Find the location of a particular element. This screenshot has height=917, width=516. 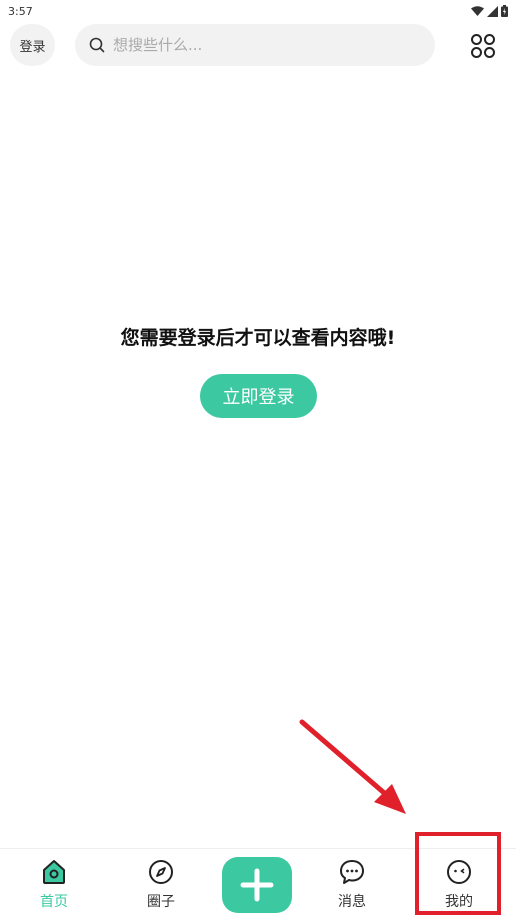

top-header: 登录 is located at coordinates (258, 45).